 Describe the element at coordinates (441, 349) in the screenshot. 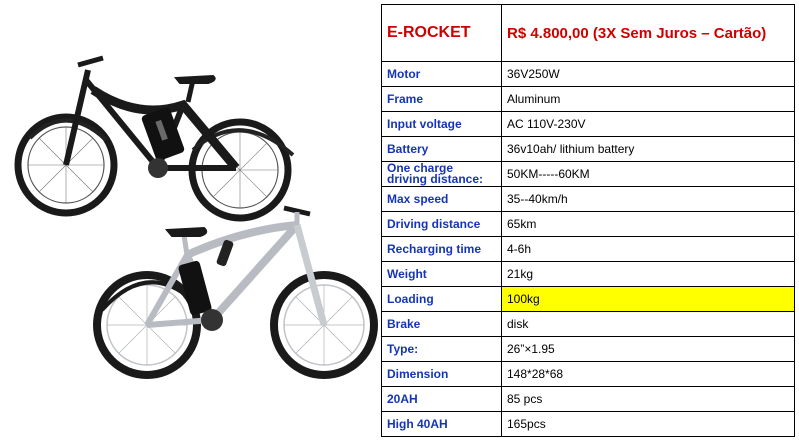

I see `spec-label: Type:` at that location.